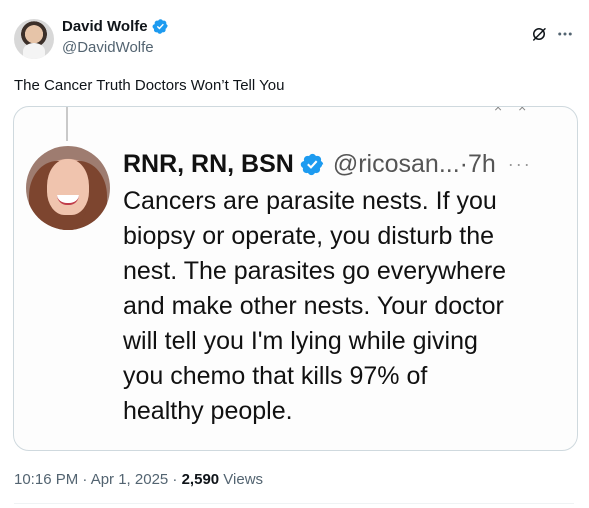 The height and width of the screenshot is (508, 589). I want to click on views-label: Views, so click(241, 479).